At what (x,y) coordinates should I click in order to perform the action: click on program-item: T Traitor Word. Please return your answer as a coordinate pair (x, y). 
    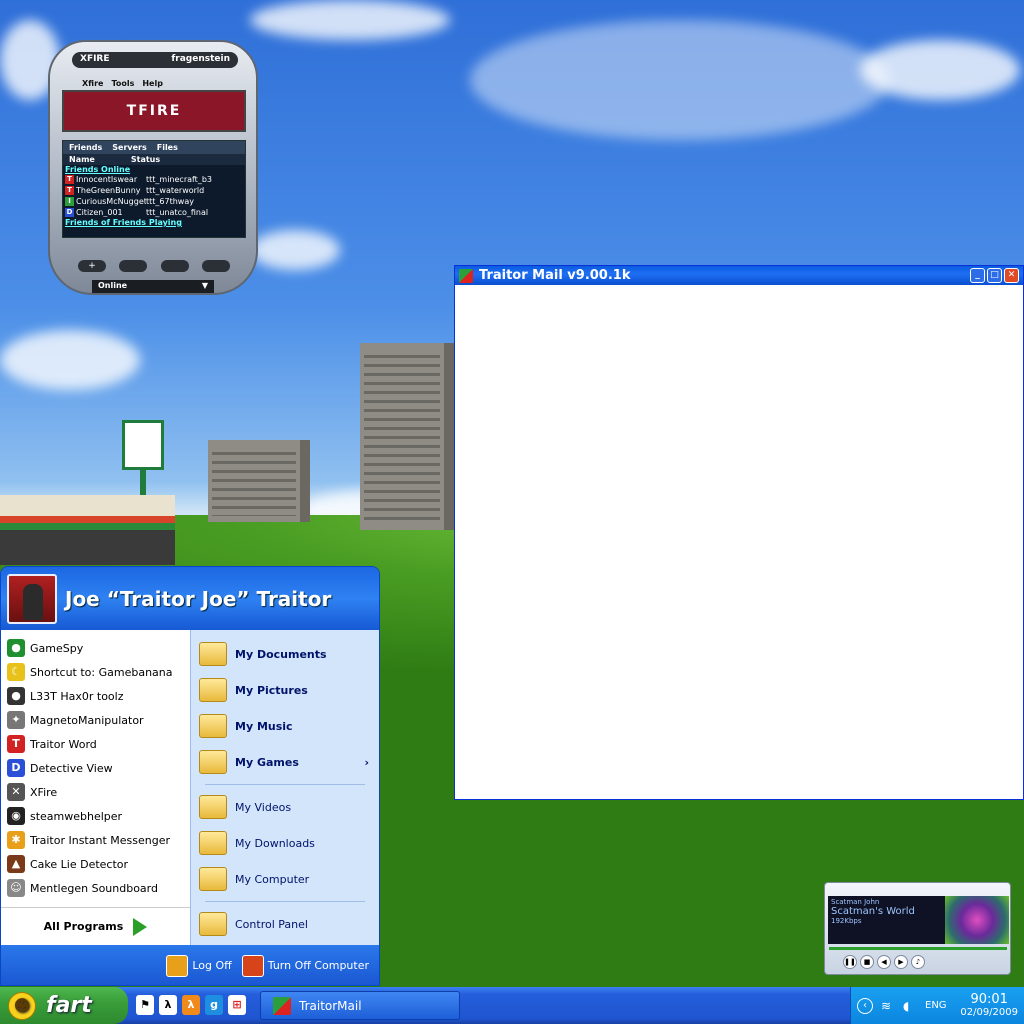
    Looking at the image, I should click on (95, 744).